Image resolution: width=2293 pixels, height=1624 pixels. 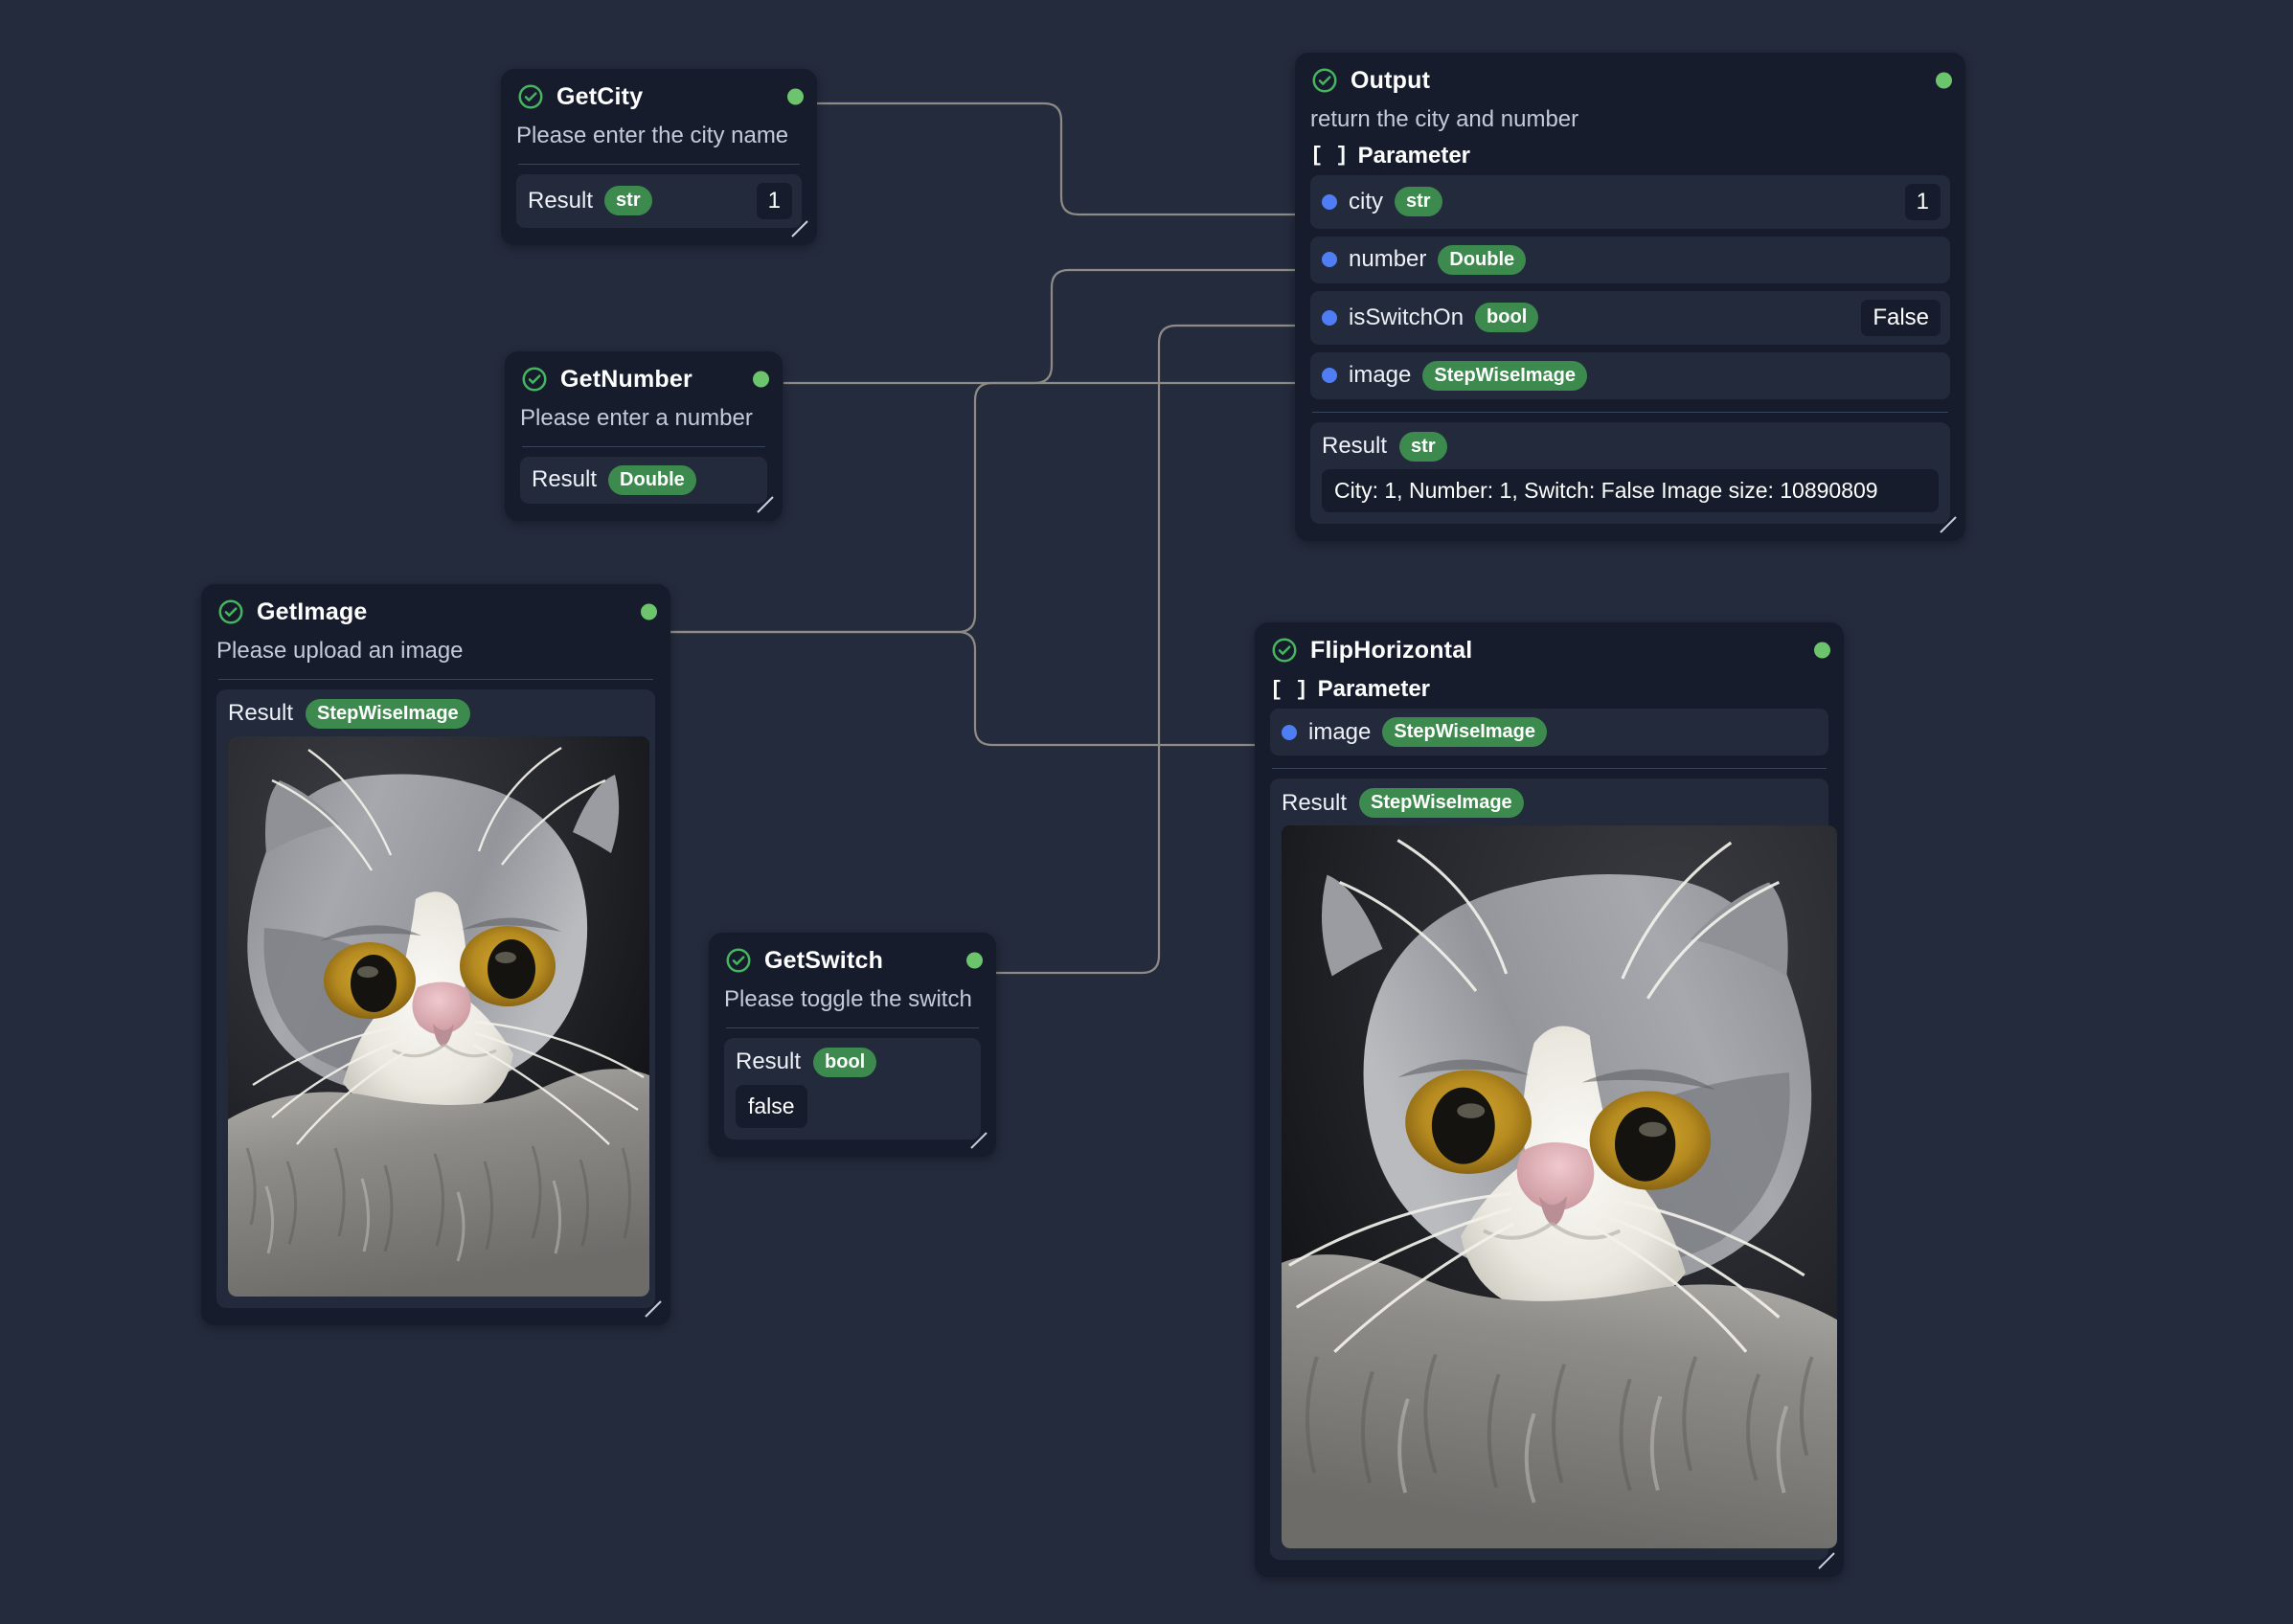 I want to click on node-title: GetSwitch, so click(x=824, y=960).